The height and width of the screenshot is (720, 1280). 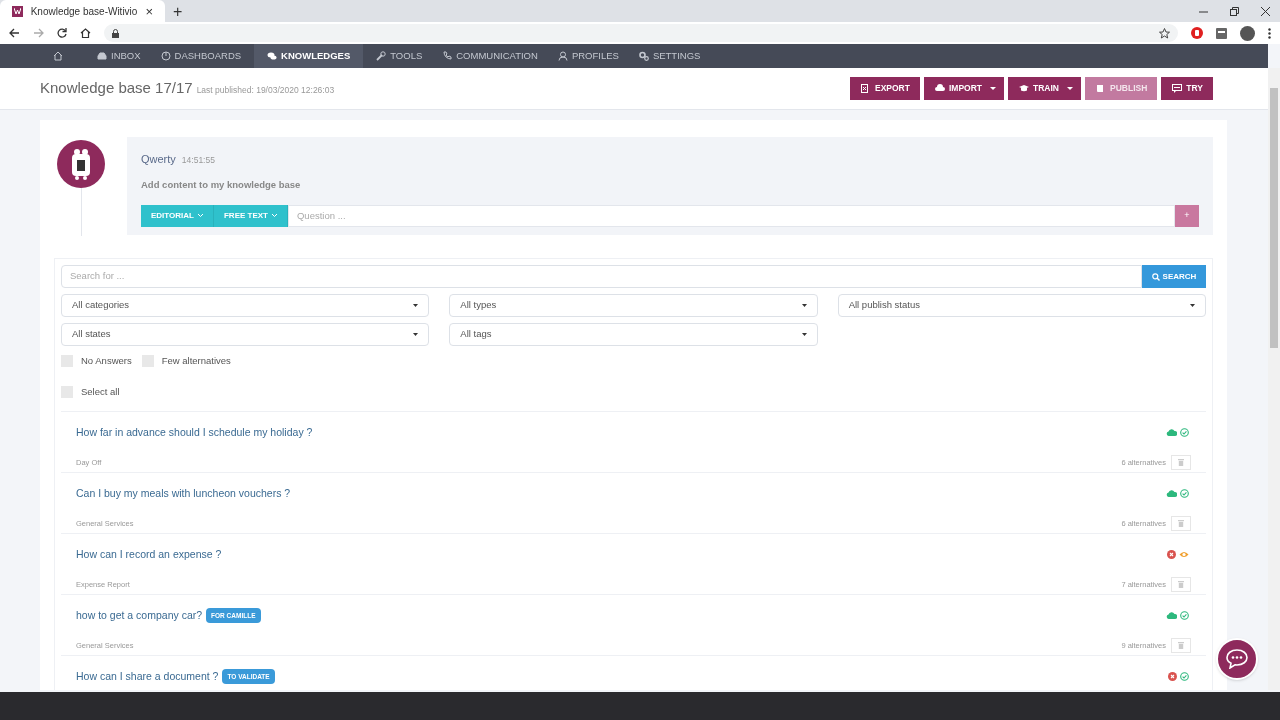 I want to click on tab-close-button: ×, so click(x=149, y=11).